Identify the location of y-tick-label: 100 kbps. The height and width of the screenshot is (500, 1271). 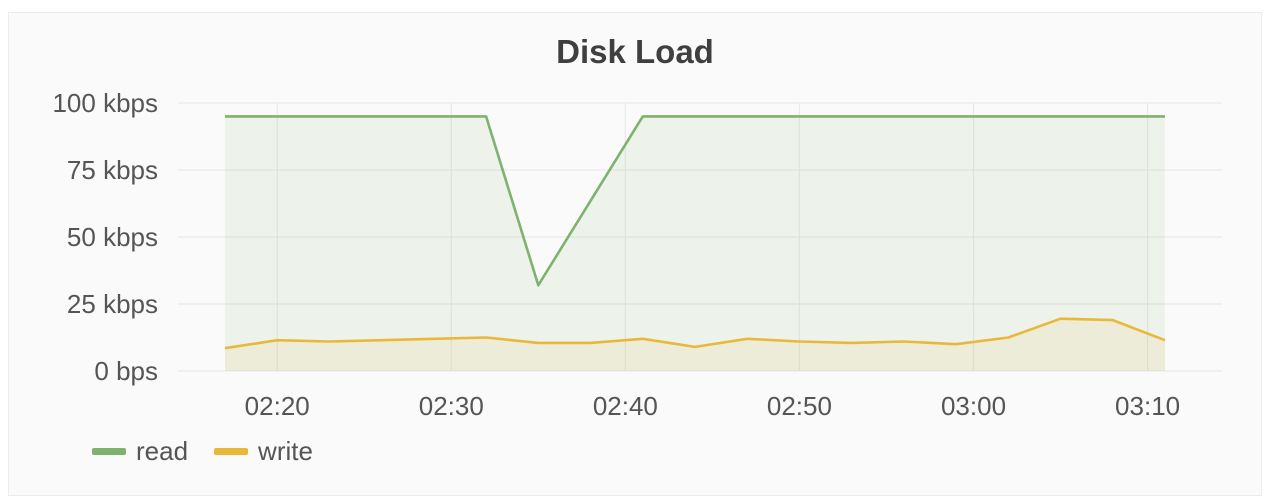
(105, 103).